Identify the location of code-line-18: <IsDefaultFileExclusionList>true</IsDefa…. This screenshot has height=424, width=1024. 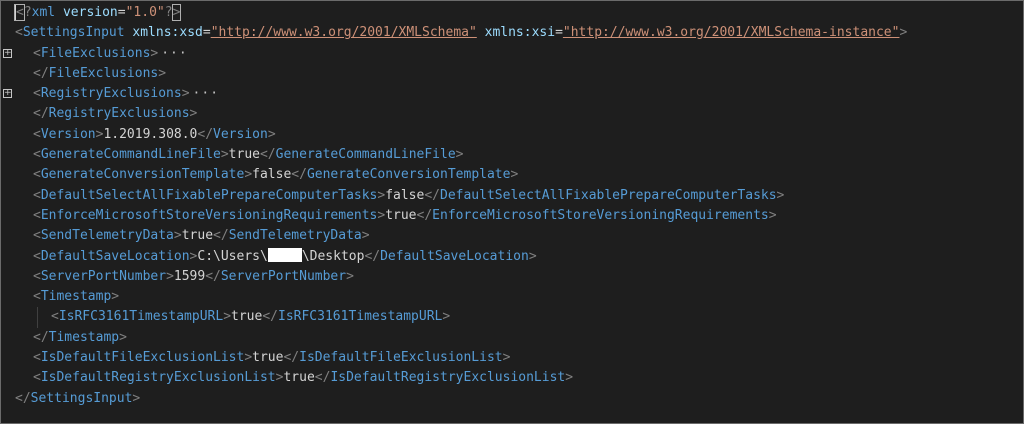
(519, 358).